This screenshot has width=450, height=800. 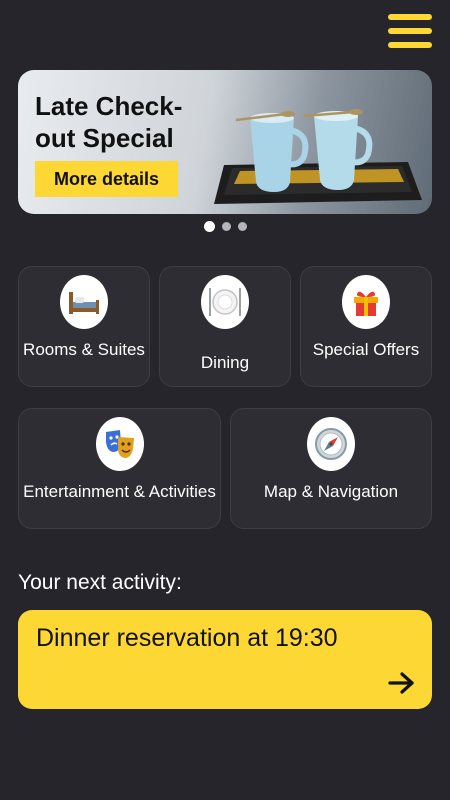 I want to click on tile-label: Map & Navigation, so click(x=331, y=491).